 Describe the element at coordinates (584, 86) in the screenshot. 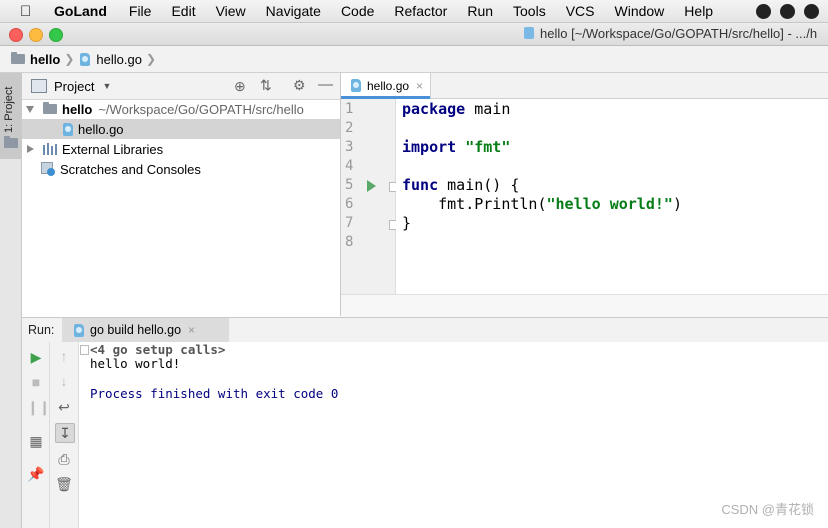

I see `editor-tab-bar: hello.go ×` at that location.